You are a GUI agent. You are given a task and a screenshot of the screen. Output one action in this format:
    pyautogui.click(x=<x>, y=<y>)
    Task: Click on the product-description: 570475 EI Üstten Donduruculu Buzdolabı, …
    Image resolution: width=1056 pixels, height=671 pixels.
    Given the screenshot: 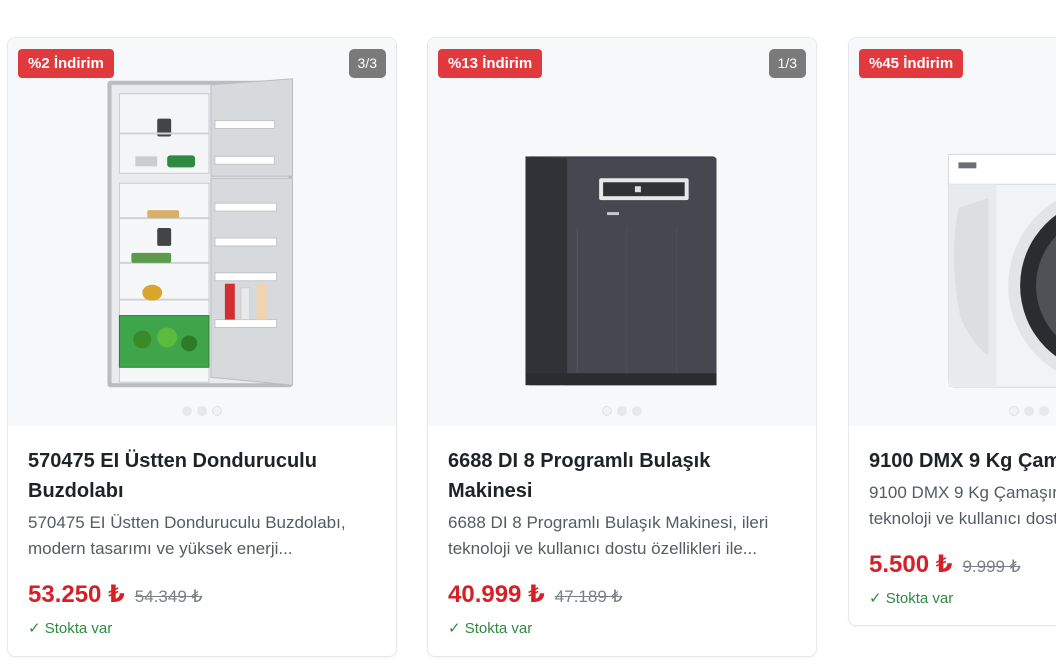 What is the action you would take?
    pyautogui.click(x=187, y=535)
    